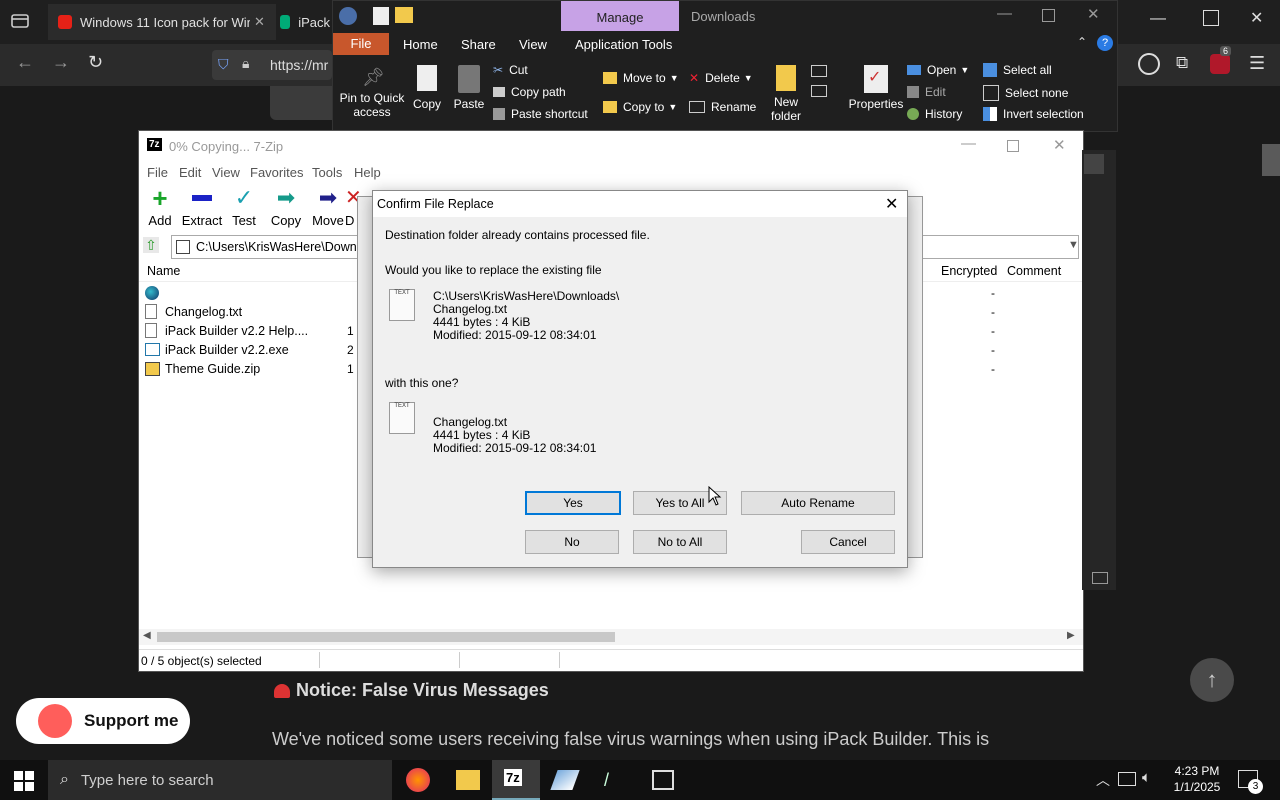 The height and width of the screenshot is (800, 1280). What do you see at coordinates (614, 780) in the screenshot?
I see `app-icon: /` at bounding box center [614, 780].